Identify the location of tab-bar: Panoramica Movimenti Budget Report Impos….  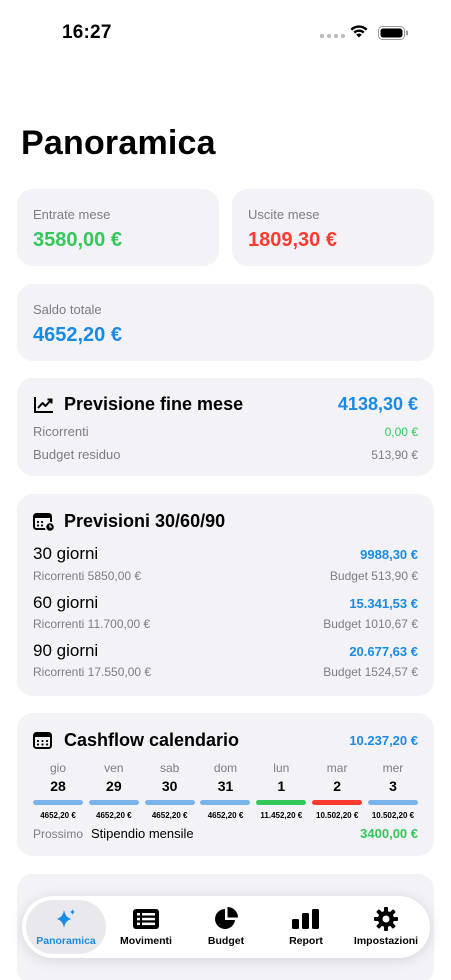
(226, 927).